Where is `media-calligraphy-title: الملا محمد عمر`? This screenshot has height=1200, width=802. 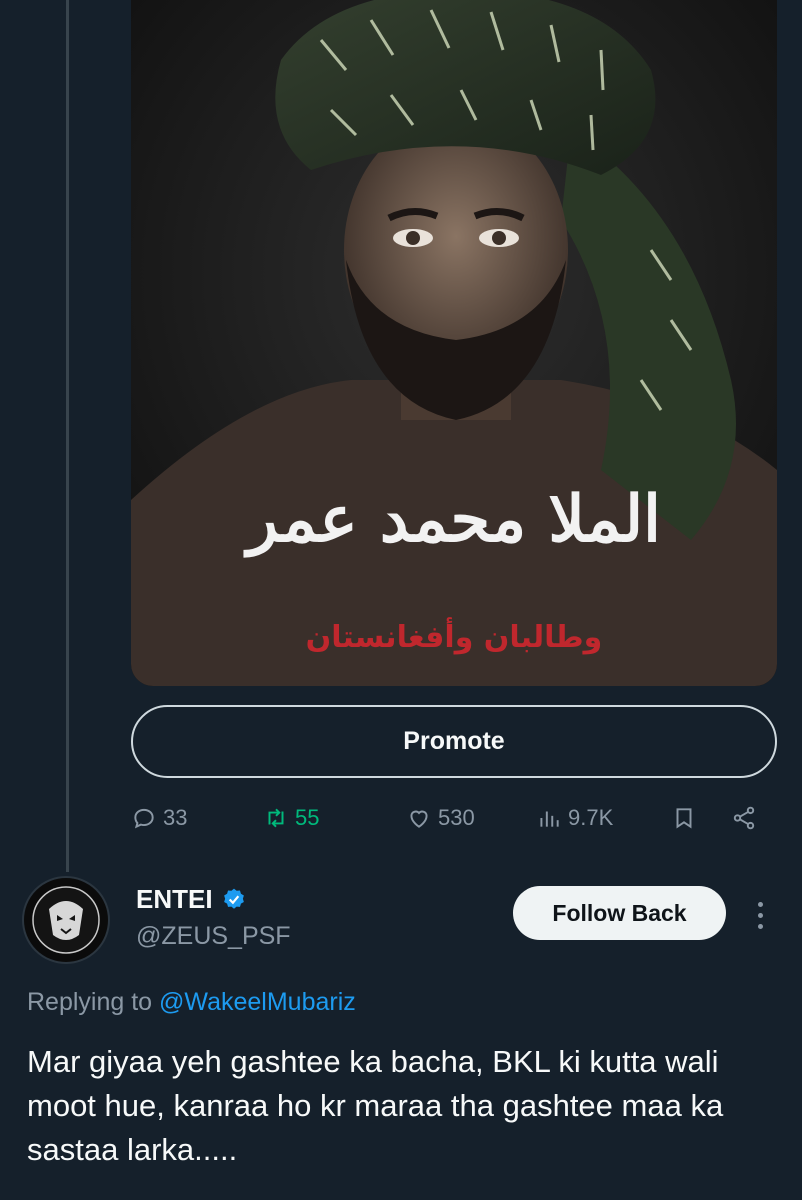
media-calligraphy-title: الملا محمد عمر is located at coordinates (454, 519).